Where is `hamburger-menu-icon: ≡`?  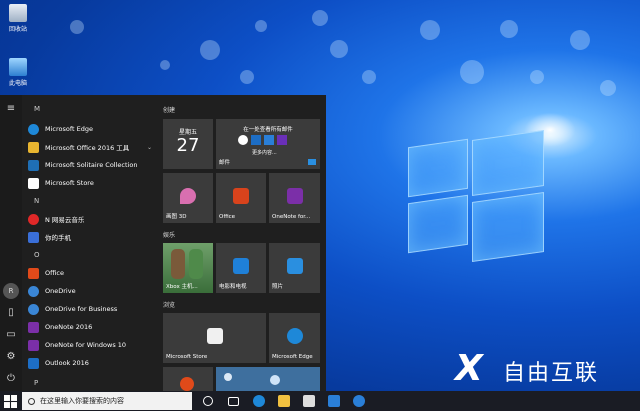 hamburger-menu-icon: ≡ is located at coordinates (11, 109).